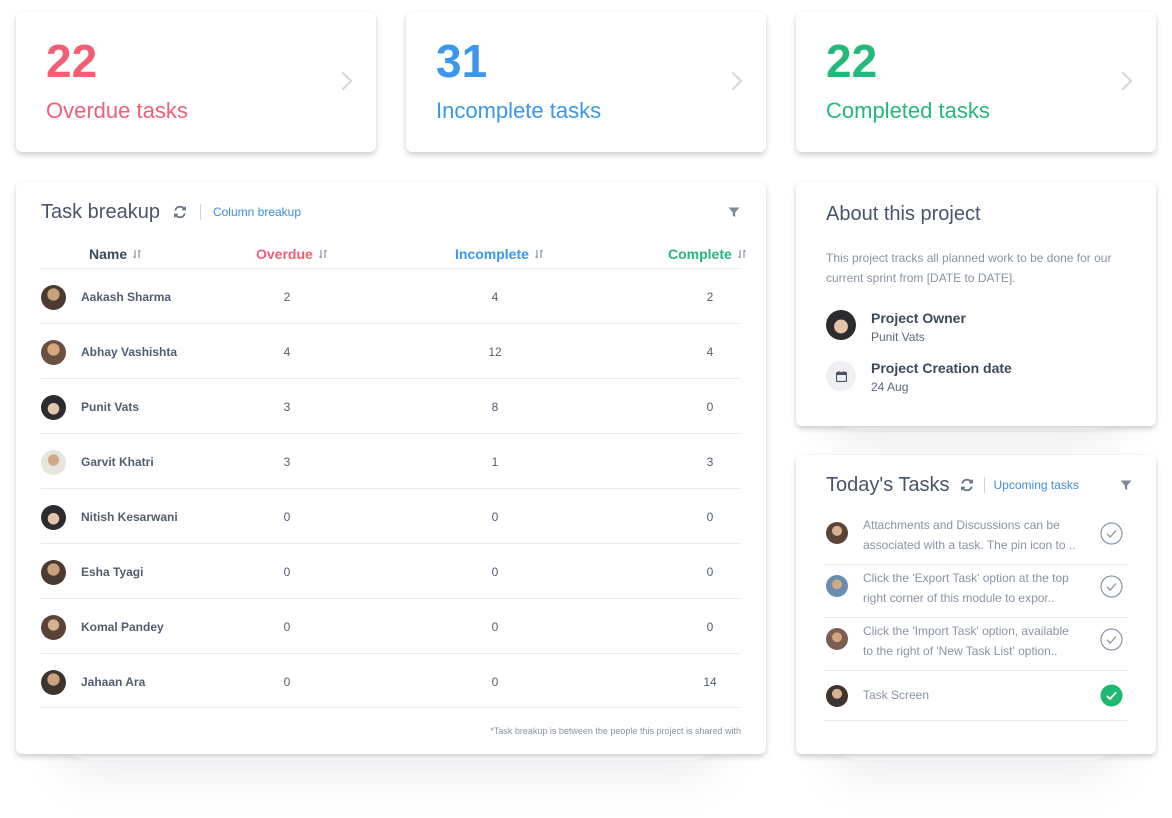  Describe the element at coordinates (710, 462) in the screenshot. I see `row-complete: 3` at that location.